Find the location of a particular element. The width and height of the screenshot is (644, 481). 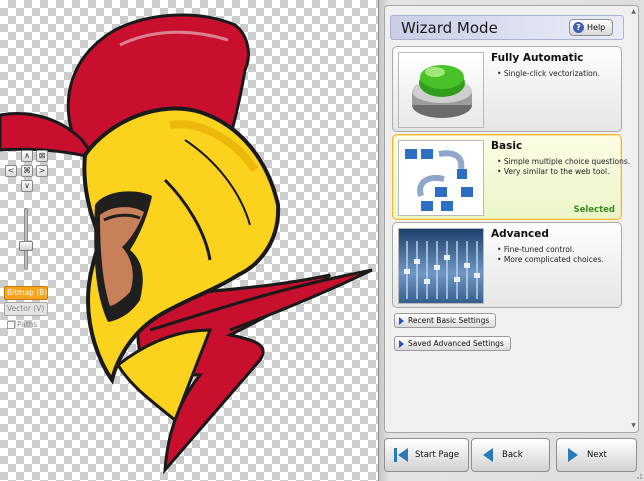

next-button: Next is located at coordinates (596, 455).